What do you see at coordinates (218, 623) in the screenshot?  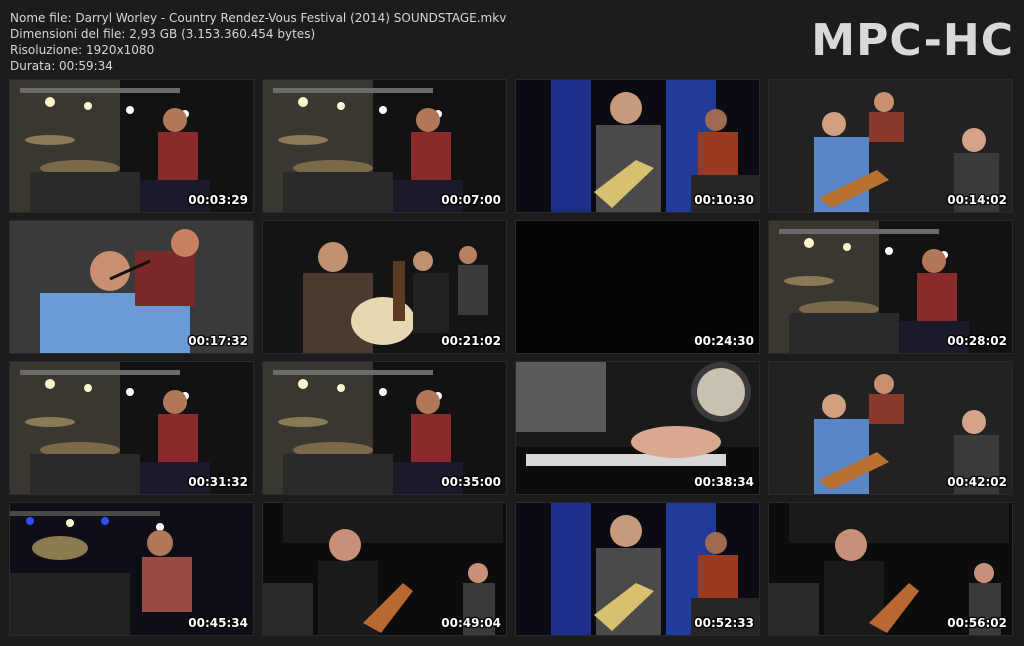 I see `timestamp: 00:45:34` at bounding box center [218, 623].